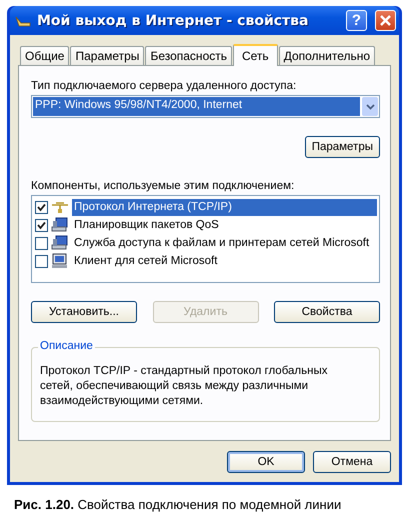 The image size is (409, 524). What do you see at coordinates (205, 106) in the screenshot?
I see `server-type-dropdown: PPP: Windows 95/98/NT4/2000, Internet` at bounding box center [205, 106].